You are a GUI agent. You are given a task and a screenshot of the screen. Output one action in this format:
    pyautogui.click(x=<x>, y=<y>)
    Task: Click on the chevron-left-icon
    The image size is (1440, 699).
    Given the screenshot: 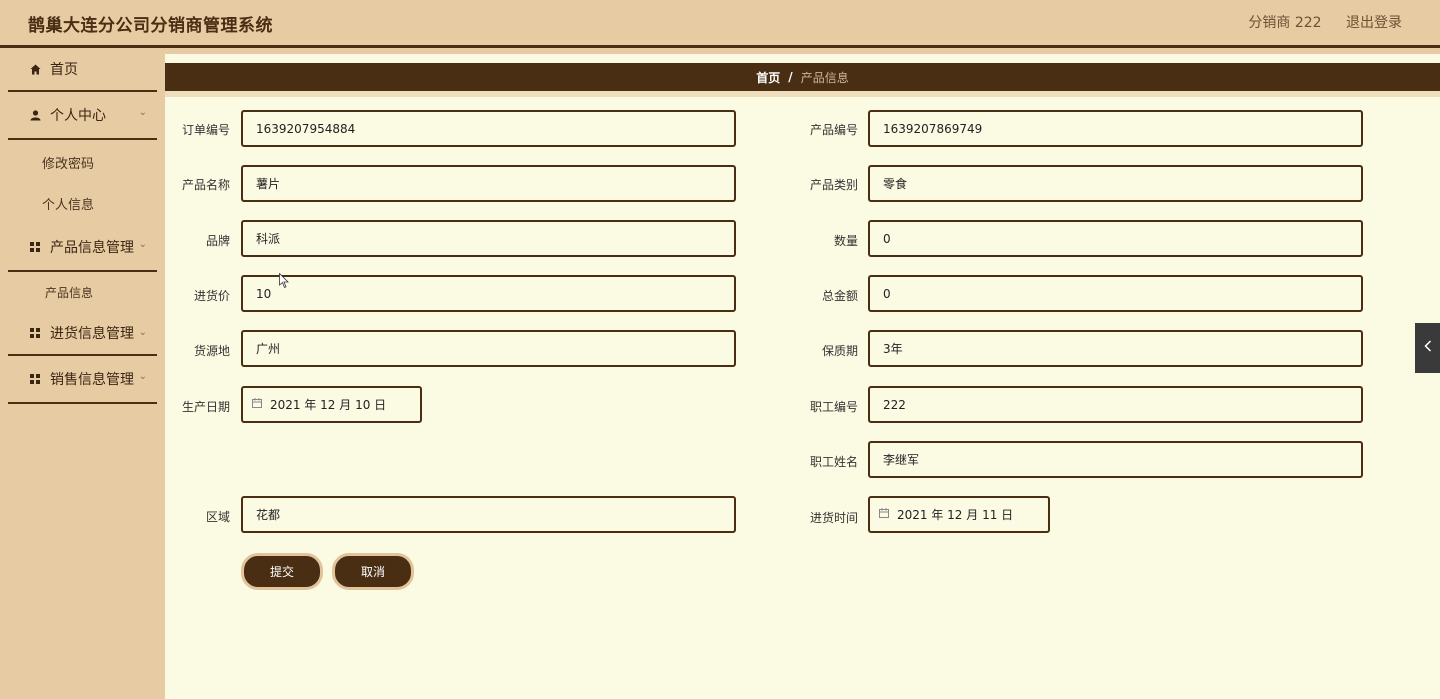 What is the action you would take?
    pyautogui.click(x=1427, y=348)
    